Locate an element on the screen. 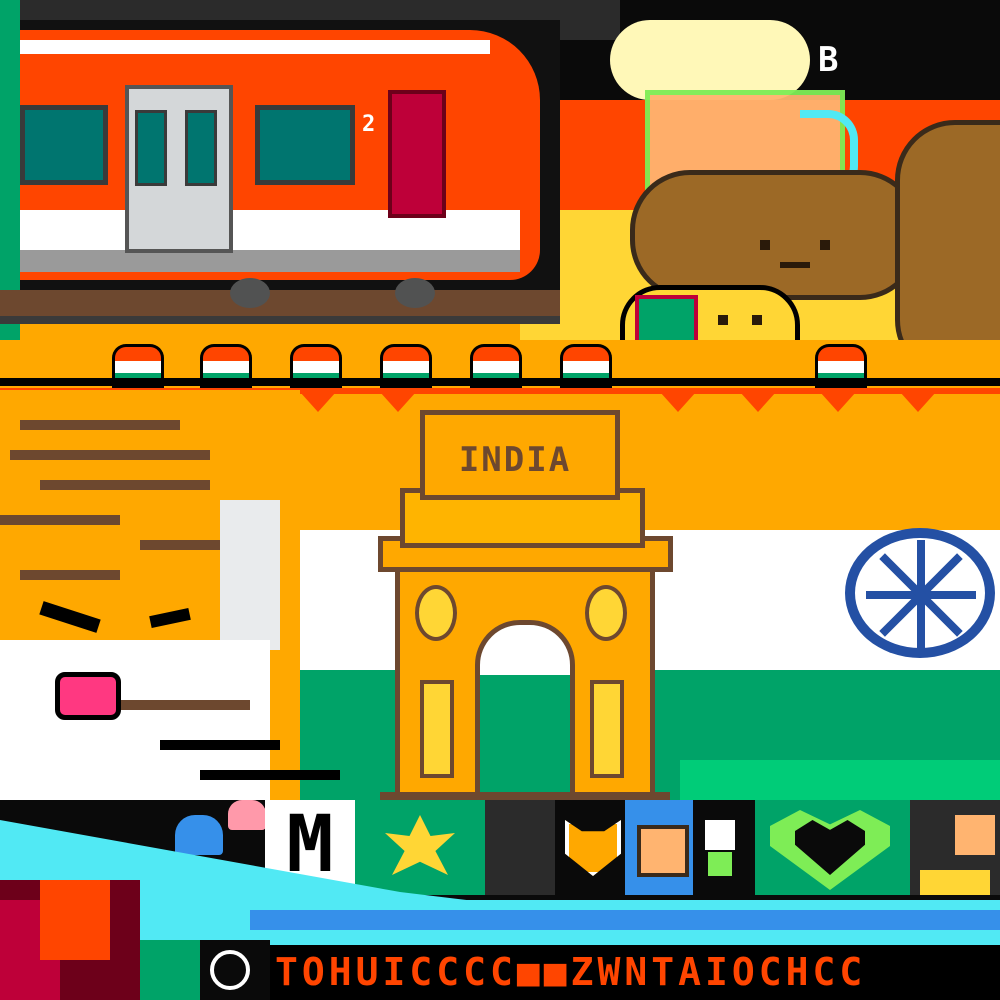  corner-letter: B is located at coordinates (828, 60).